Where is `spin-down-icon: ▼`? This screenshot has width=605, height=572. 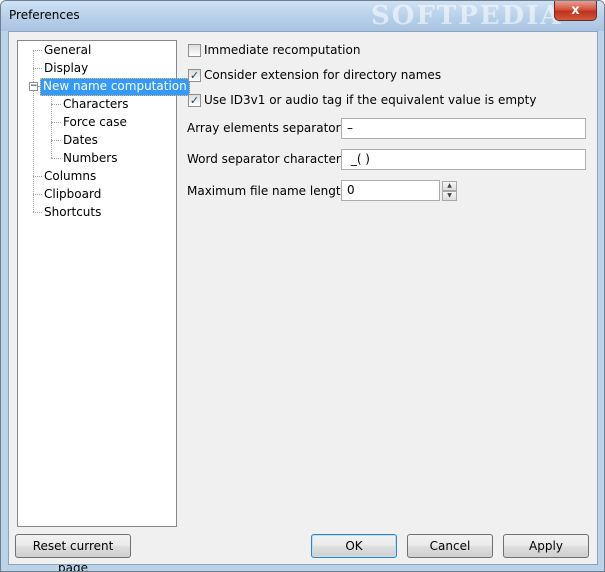
spin-down-icon: ▼ is located at coordinates (449, 195).